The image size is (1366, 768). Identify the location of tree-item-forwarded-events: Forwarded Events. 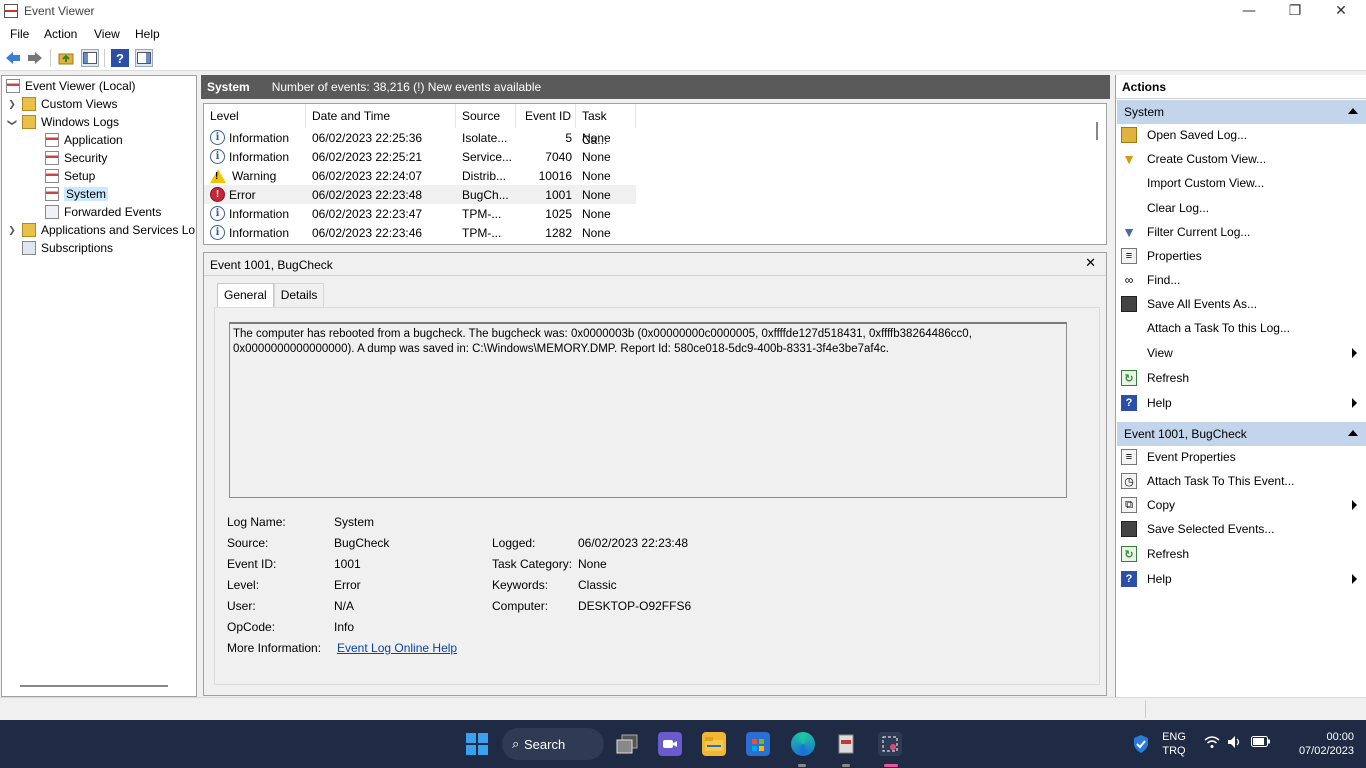
(103, 212).